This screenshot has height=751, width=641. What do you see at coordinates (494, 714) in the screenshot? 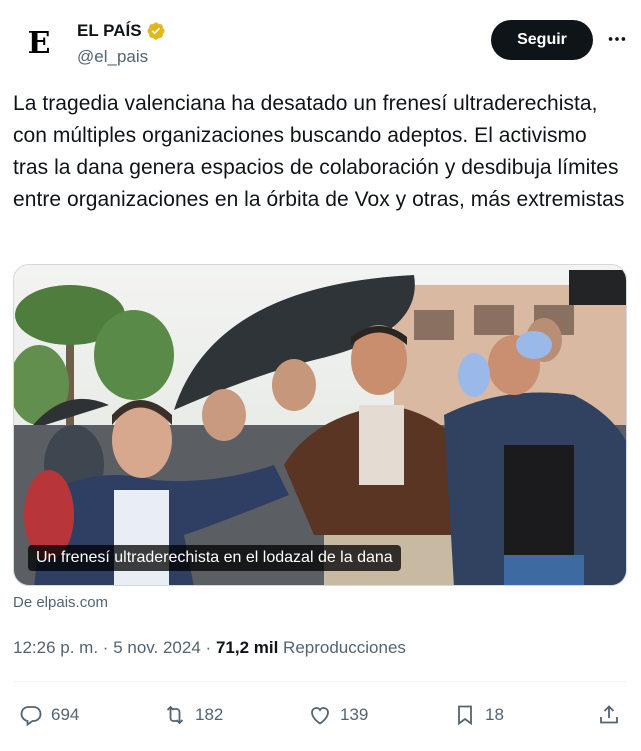
I see `bookmark-count: 18` at bounding box center [494, 714].